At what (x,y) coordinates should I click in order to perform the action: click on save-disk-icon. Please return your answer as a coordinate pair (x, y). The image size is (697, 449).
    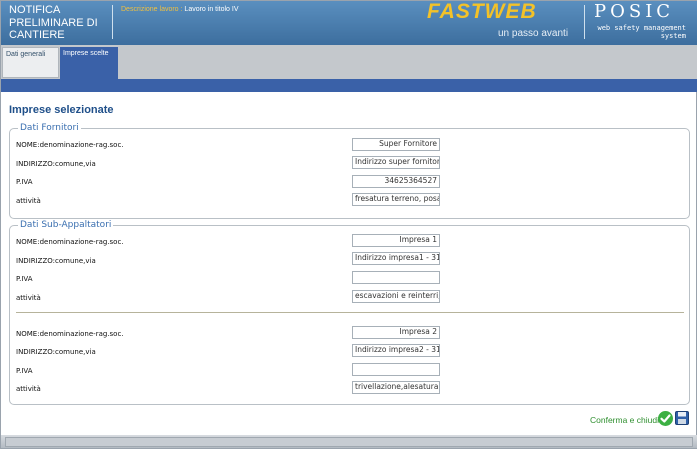
    Looking at the image, I should click on (682, 418).